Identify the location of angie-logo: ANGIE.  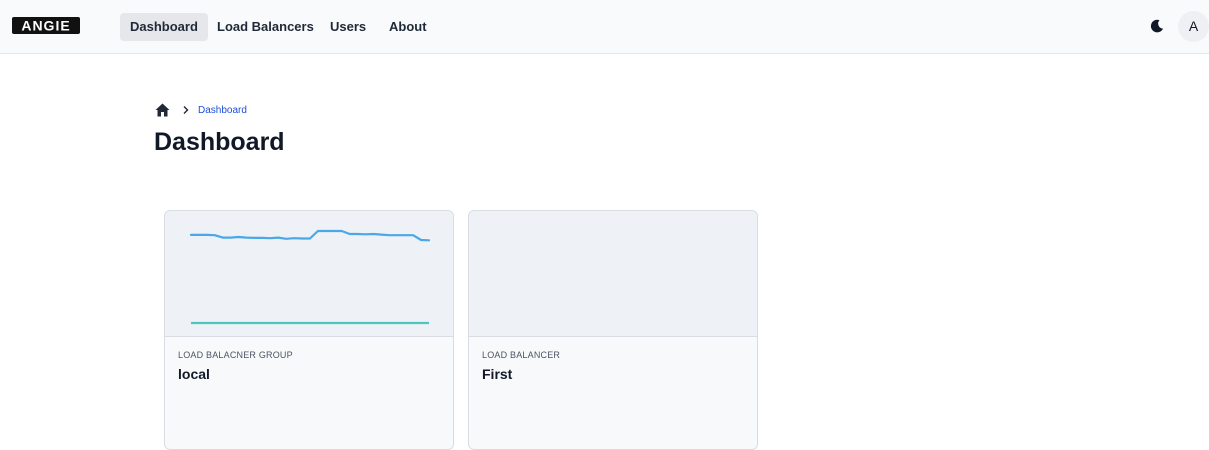
(46, 25).